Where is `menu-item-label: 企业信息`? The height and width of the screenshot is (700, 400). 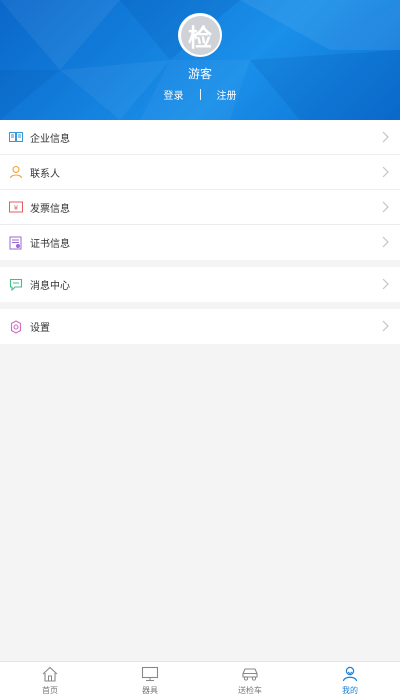
menu-item-label: 企业信息 is located at coordinates (50, 139).